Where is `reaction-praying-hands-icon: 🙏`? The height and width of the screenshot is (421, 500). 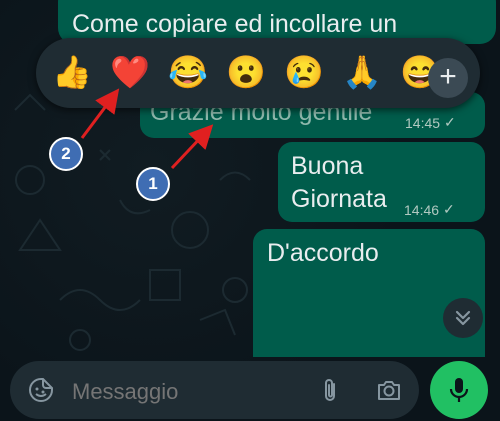
reaction-praying-hands-icon: 🙏 is located at coordinates (362, 72).